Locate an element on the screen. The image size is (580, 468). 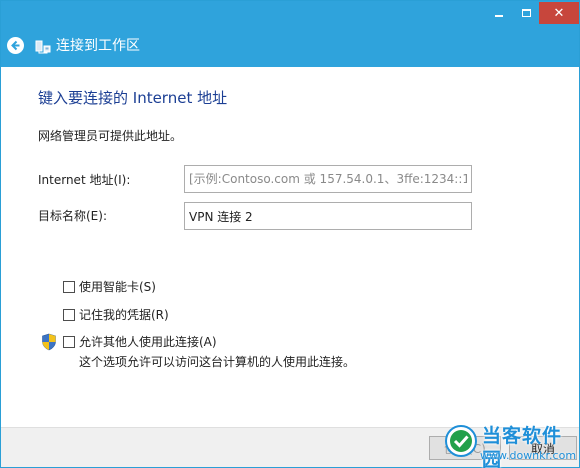
minimize-button is located at coordinates (498, 13).